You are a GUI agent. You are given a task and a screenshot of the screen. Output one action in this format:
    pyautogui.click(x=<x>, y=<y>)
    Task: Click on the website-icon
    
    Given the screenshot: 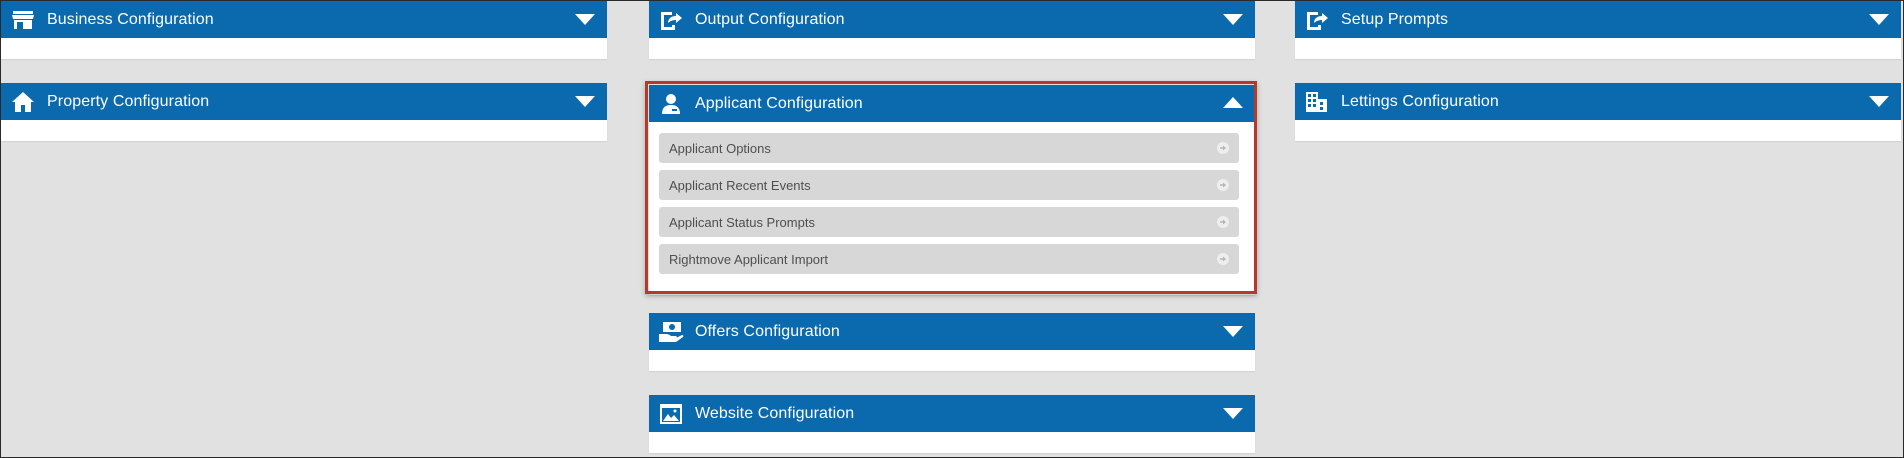 What is the action you would take?
    pyautogui.click(x=671, y=414)
    